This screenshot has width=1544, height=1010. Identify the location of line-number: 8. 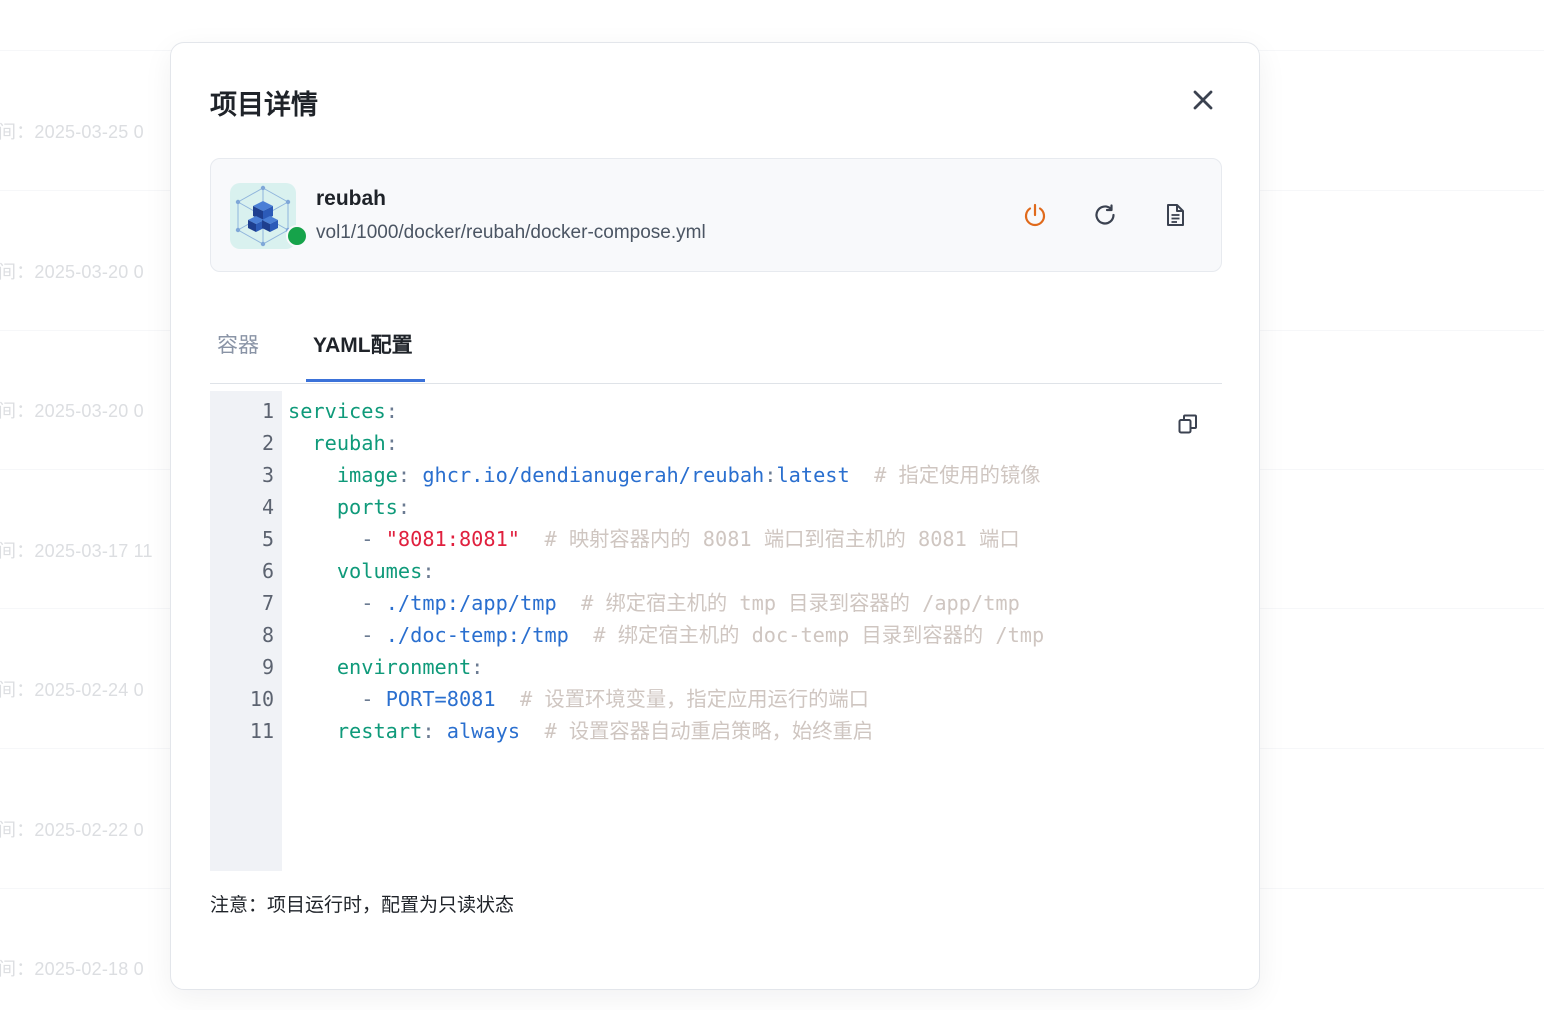
(267, 635).